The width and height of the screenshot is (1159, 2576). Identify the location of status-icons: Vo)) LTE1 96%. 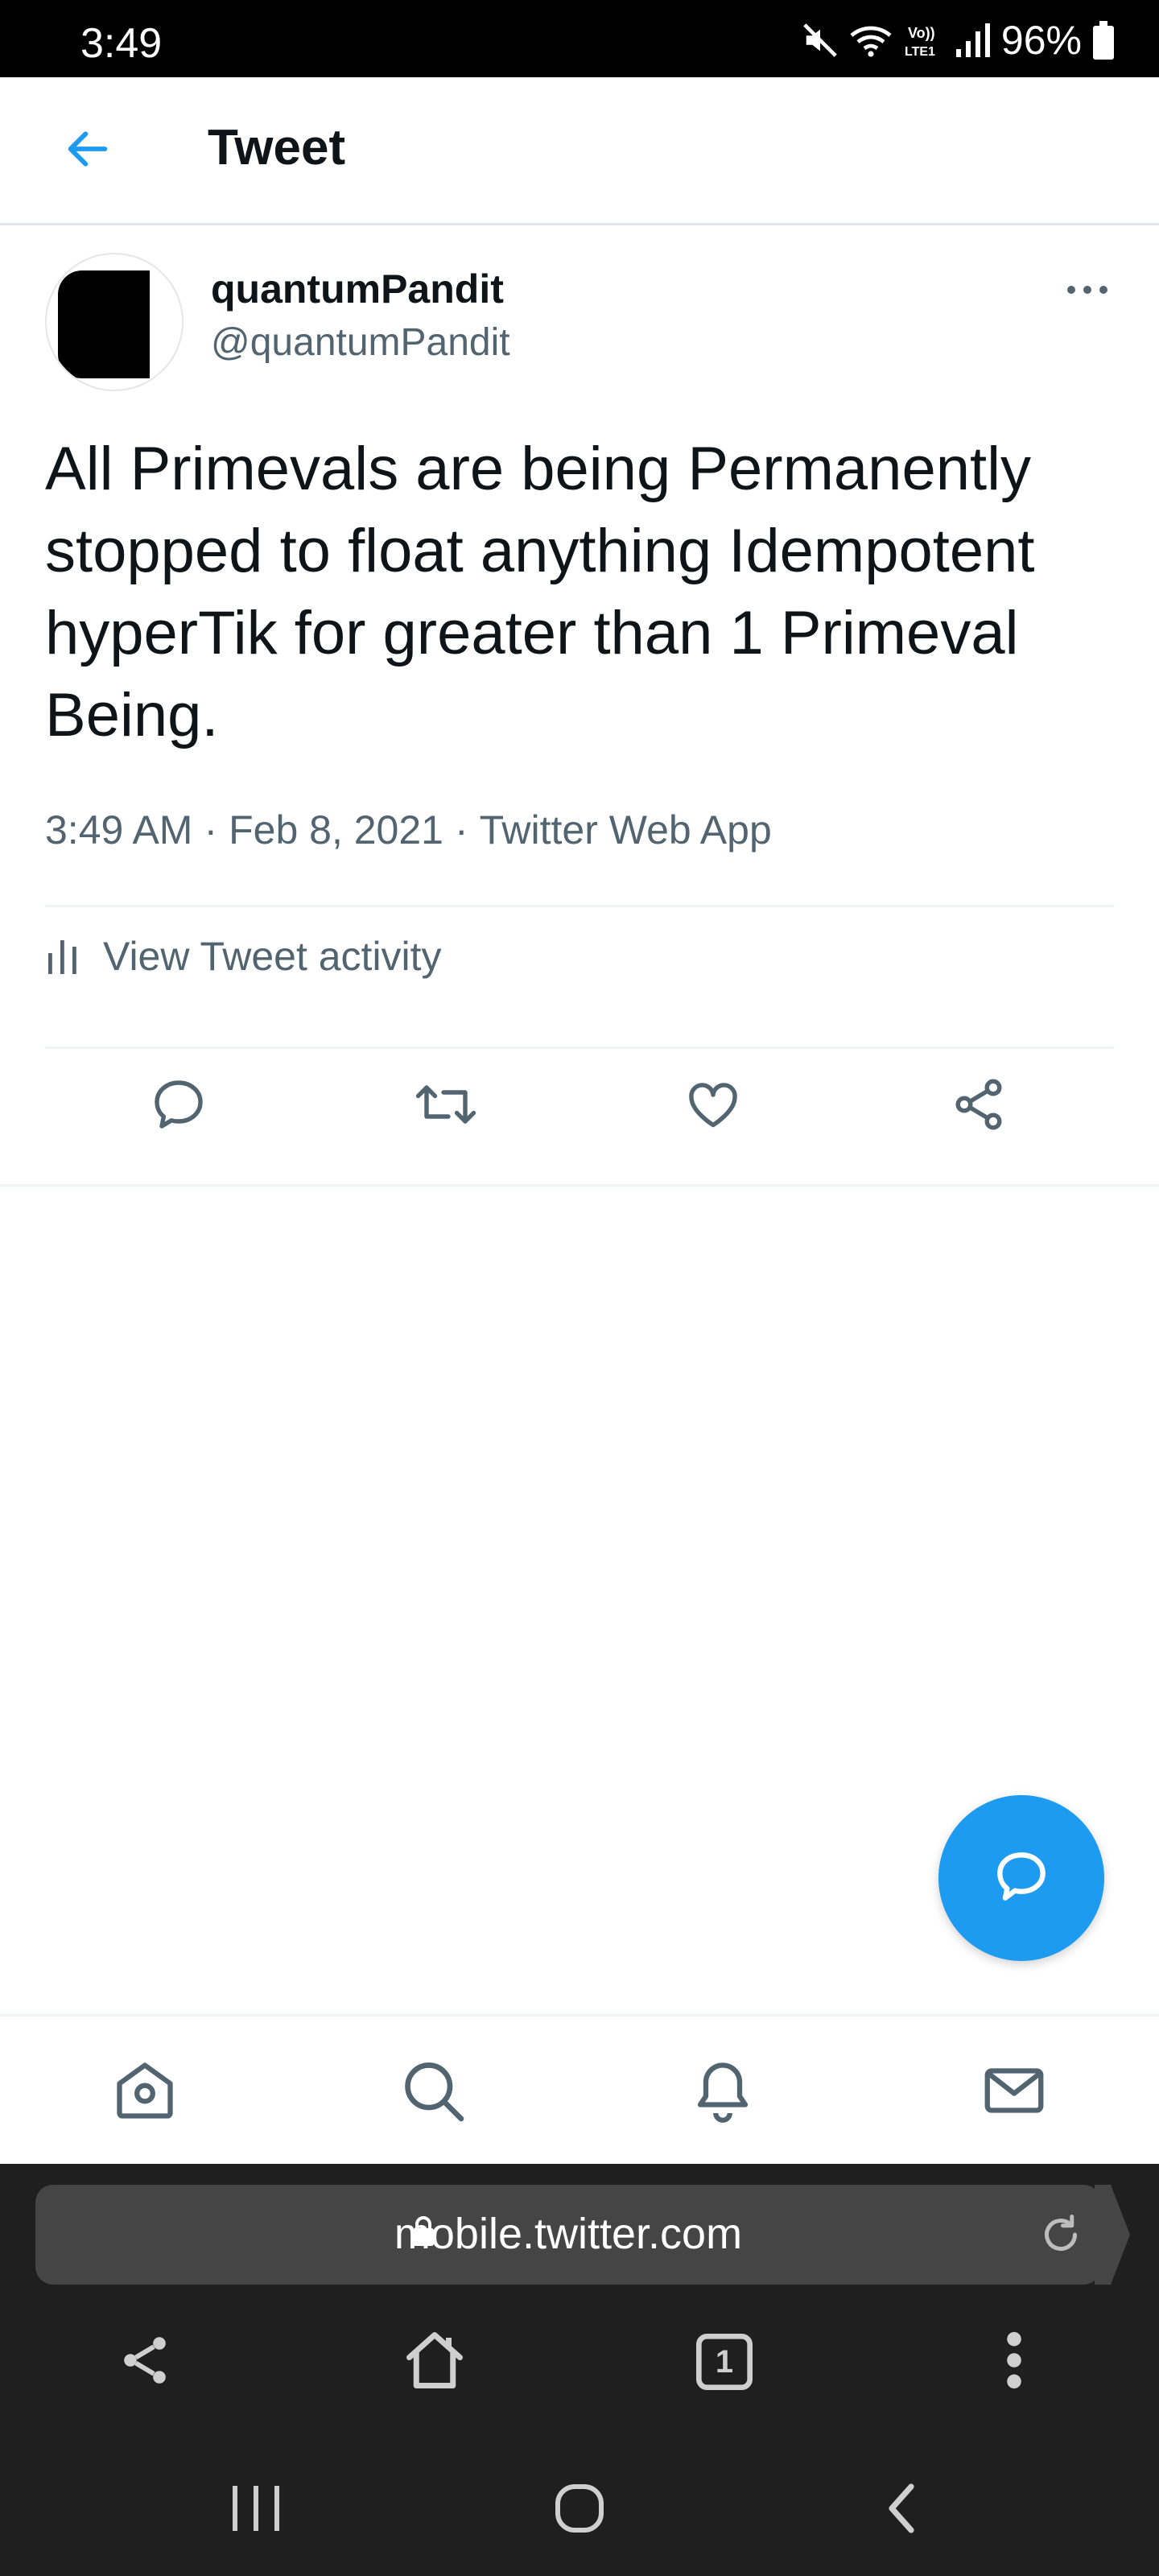
(958, 40).